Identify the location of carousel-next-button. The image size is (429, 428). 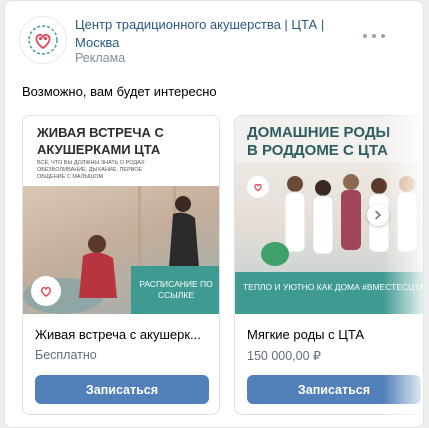
(378, 215).